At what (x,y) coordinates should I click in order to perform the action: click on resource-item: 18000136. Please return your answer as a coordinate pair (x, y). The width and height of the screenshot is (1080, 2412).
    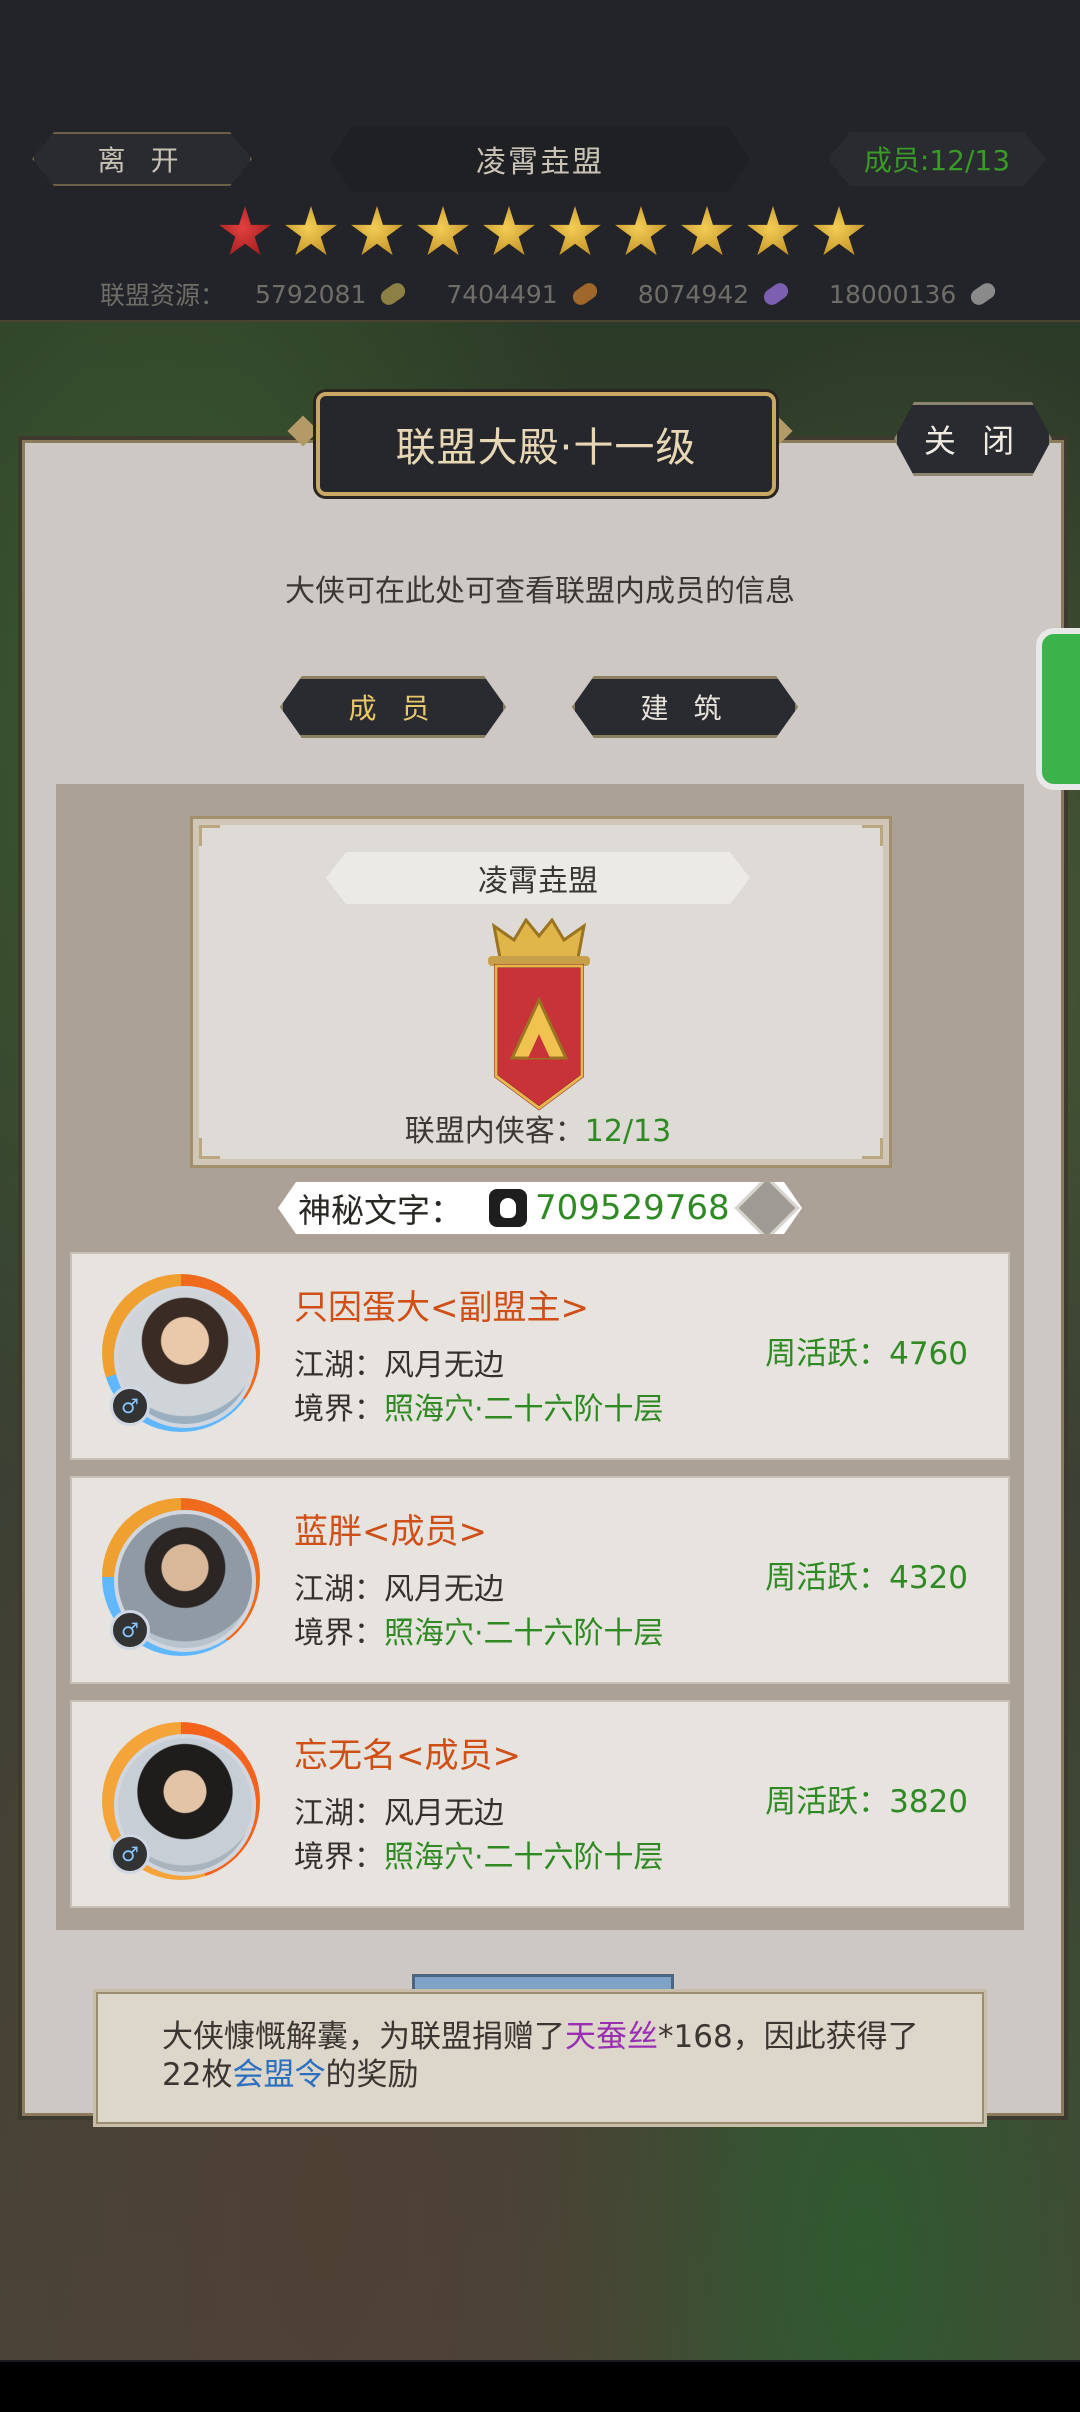
    Looking at the image, I should click on (914, 294).